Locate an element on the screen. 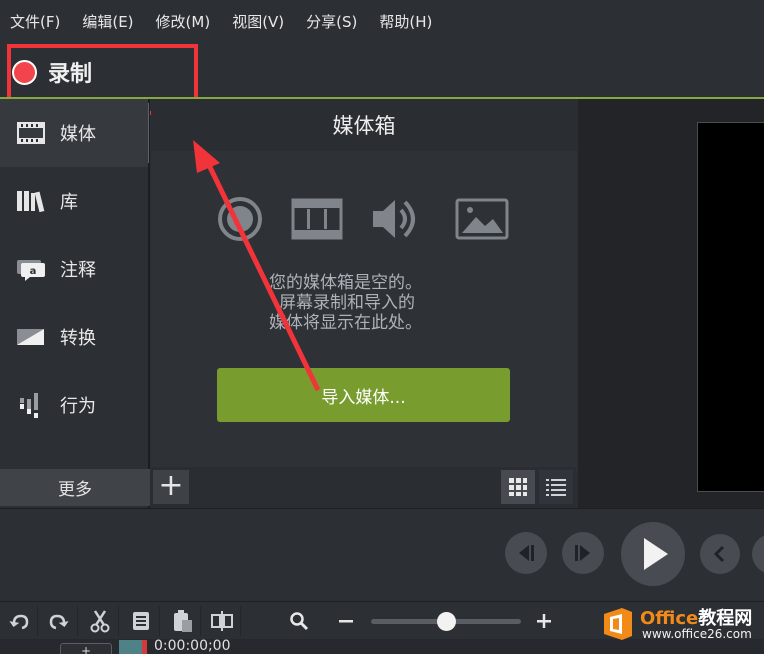 The height and width of the screenshot is (654, 764). grid-view-icon is located at coordinates (518, 487).